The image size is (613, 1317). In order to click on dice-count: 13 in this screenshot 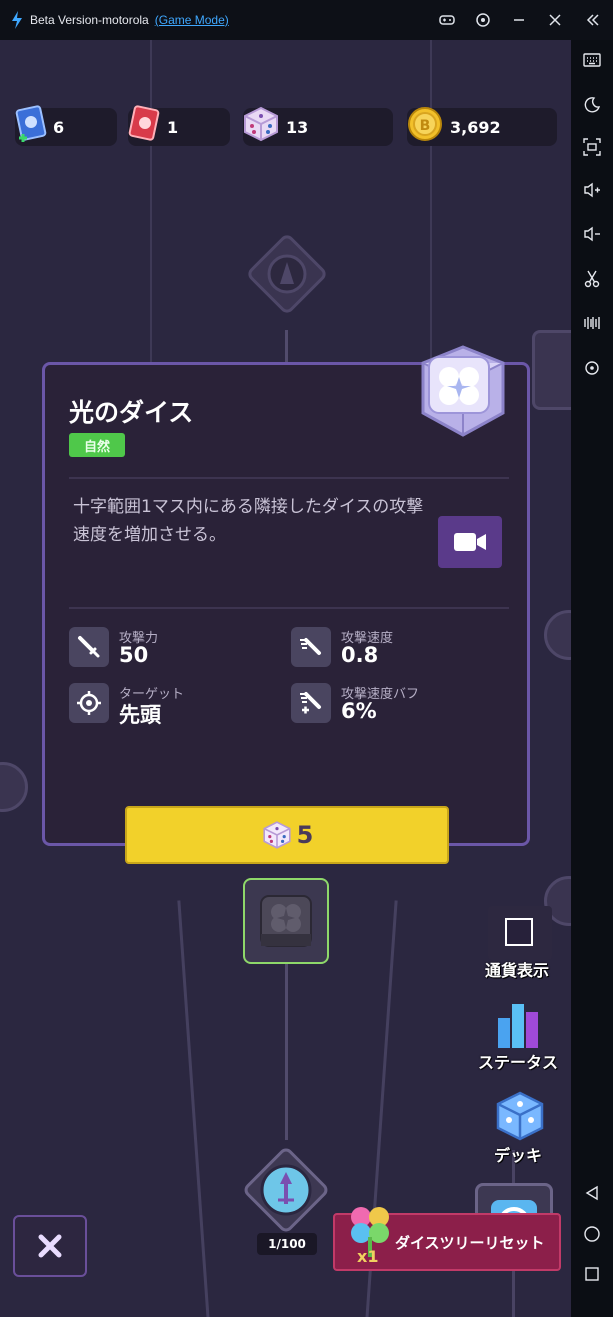, I will do `click(297, 127)`.